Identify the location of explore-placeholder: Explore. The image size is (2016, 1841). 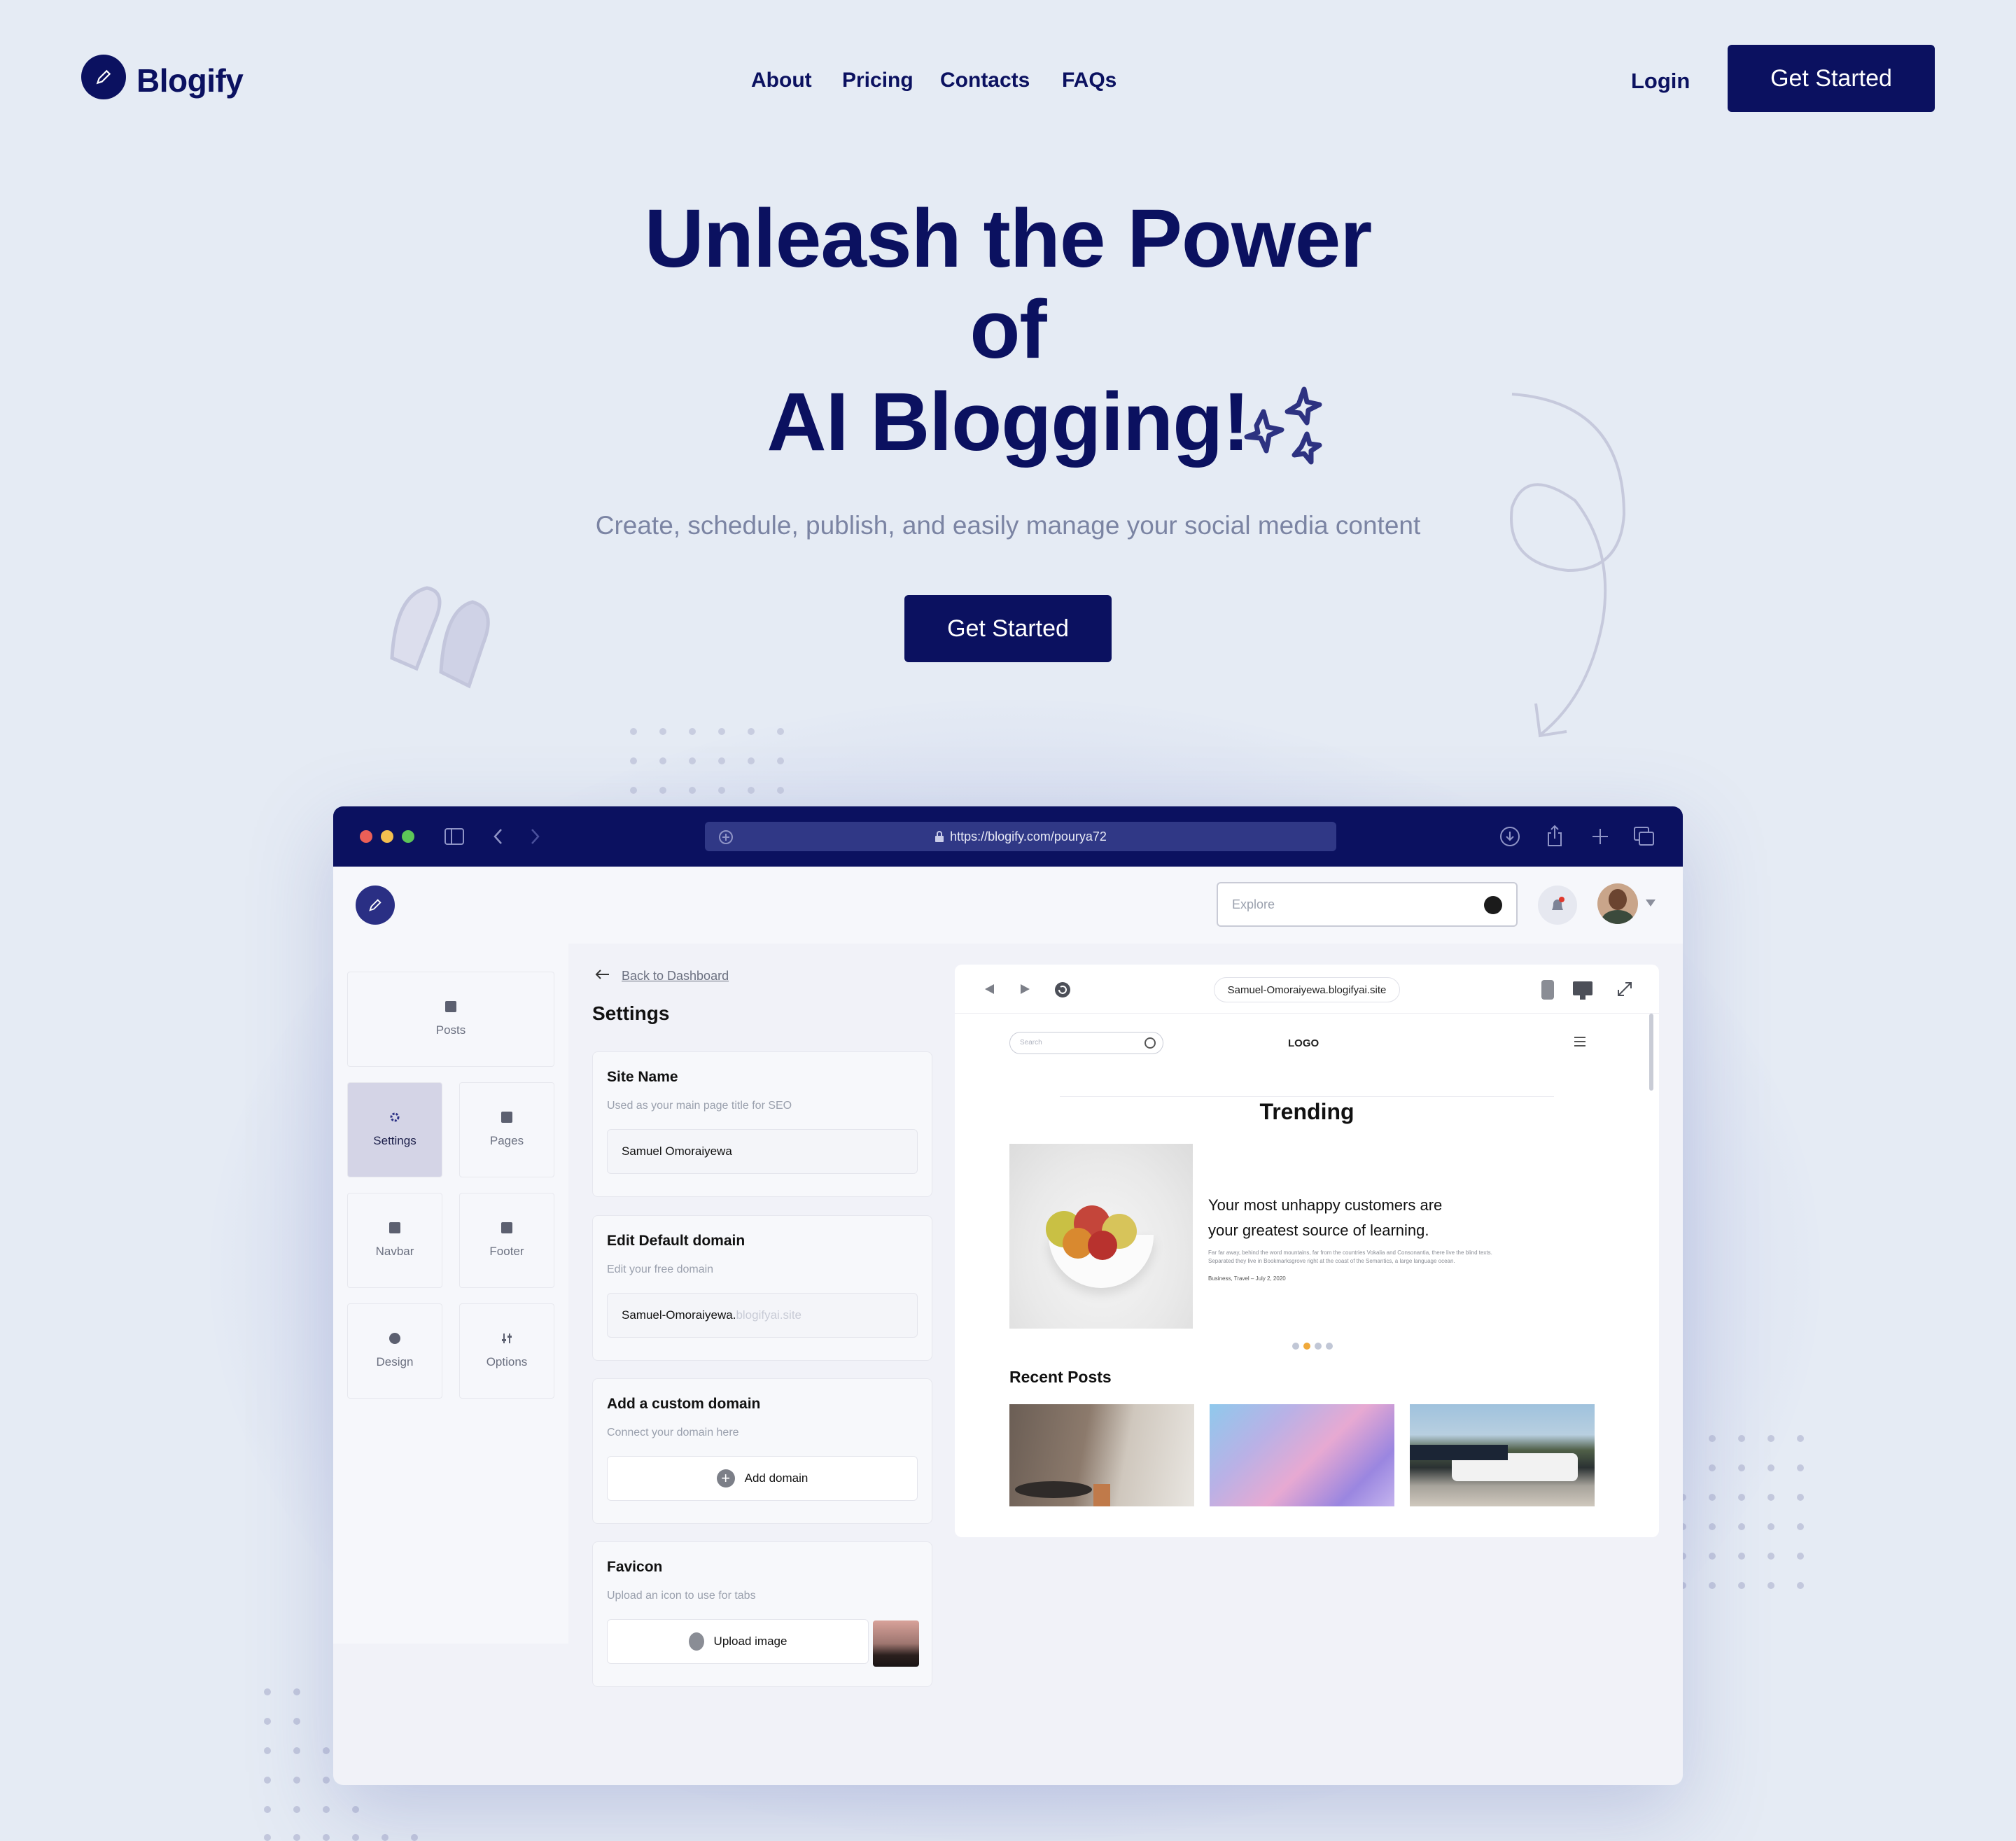
(1253, 904).